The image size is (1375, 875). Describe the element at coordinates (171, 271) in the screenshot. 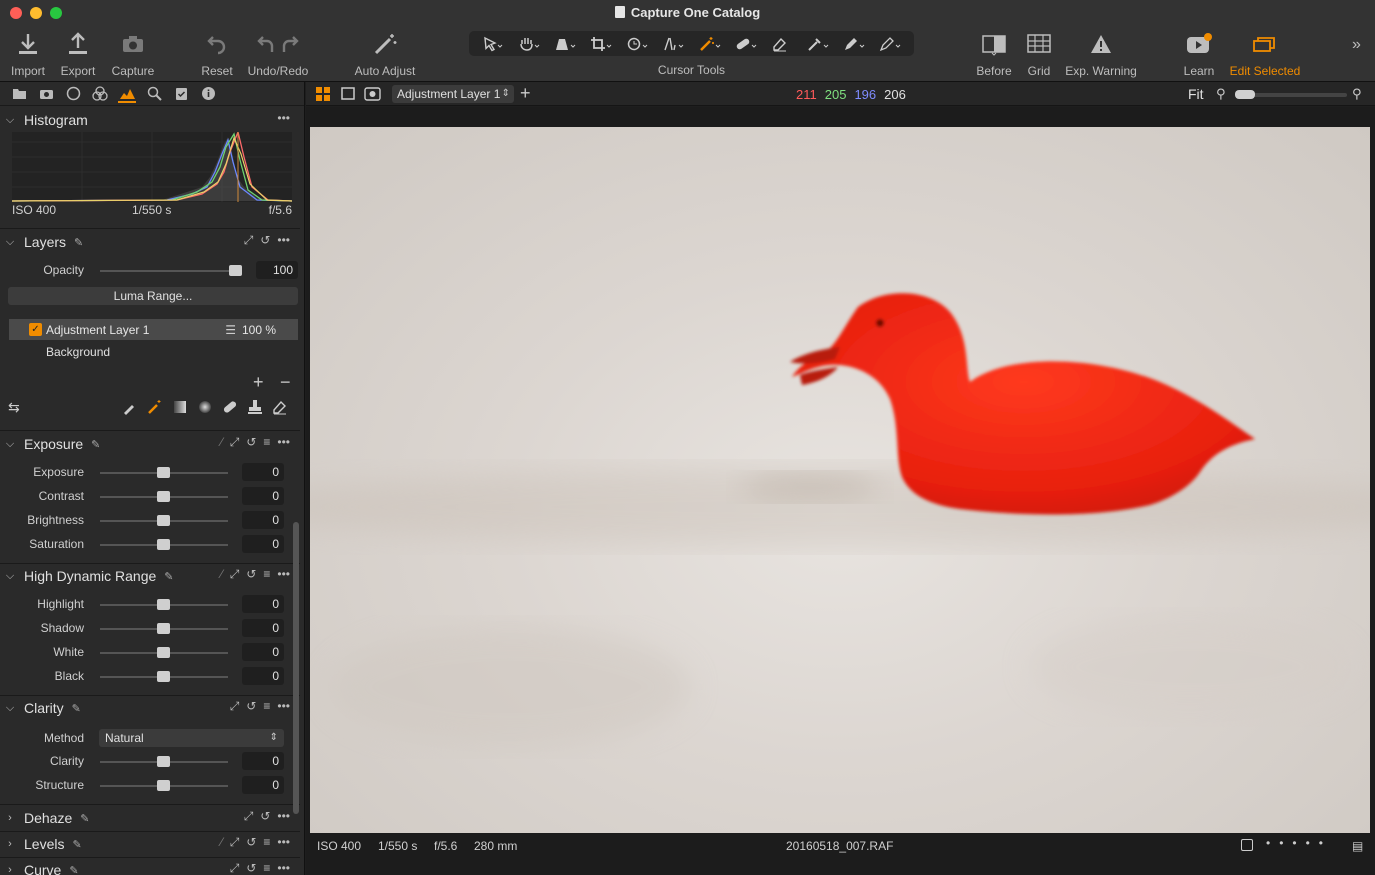

I see `opacity-slider-track` at that location.